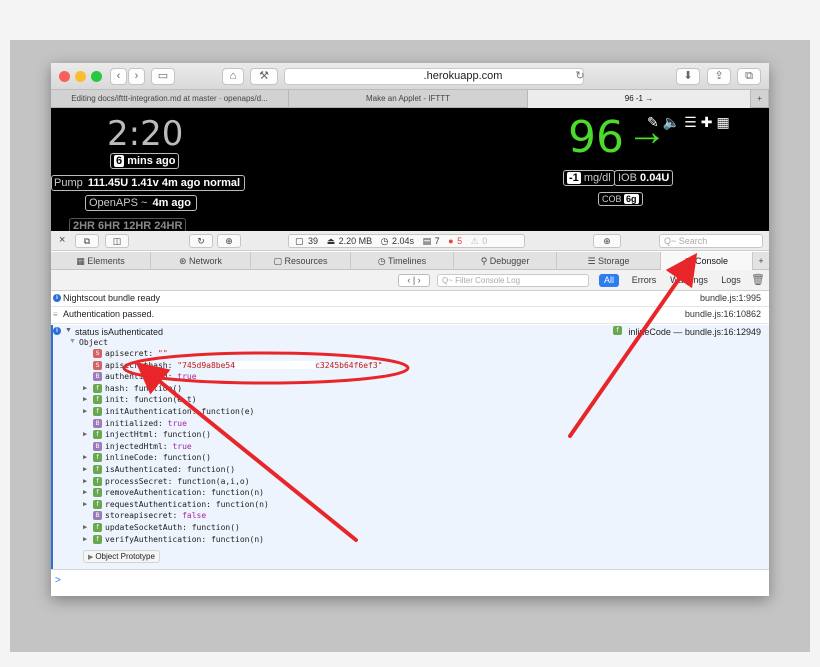 This screenshot has width=820, height=667. I want to click on object-property-injectHtml: ▶ f injectHtml: function(), so click(147, 435).